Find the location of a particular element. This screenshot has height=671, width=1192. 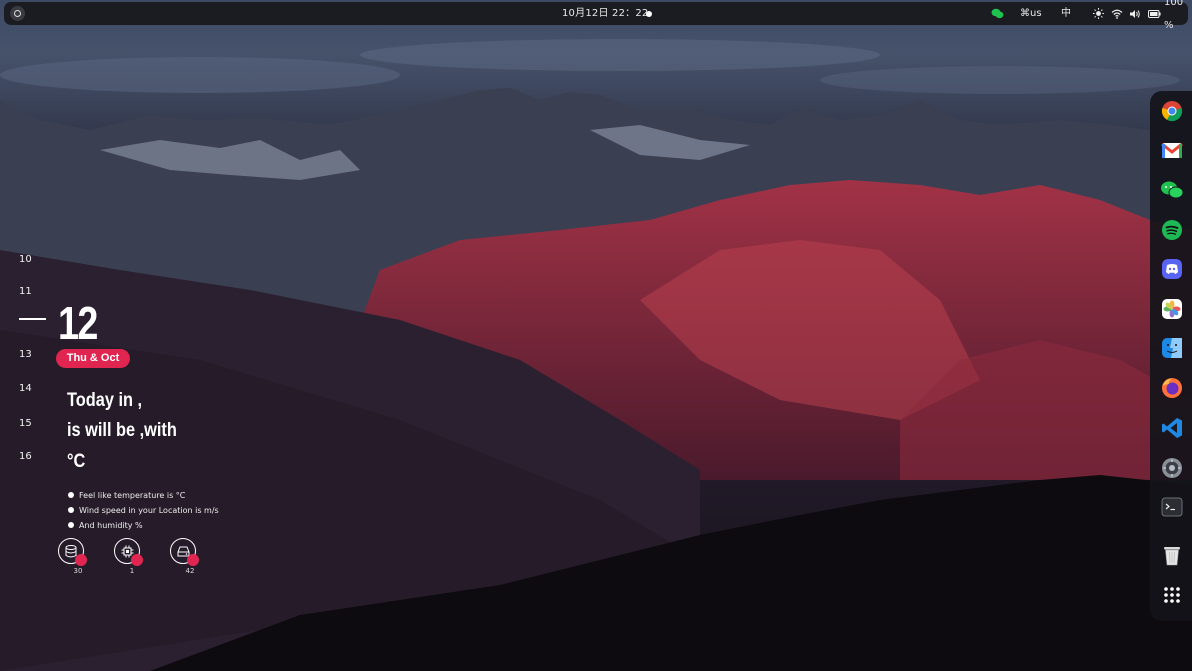

notification-dot-icon is located at coordinates (649, 14).